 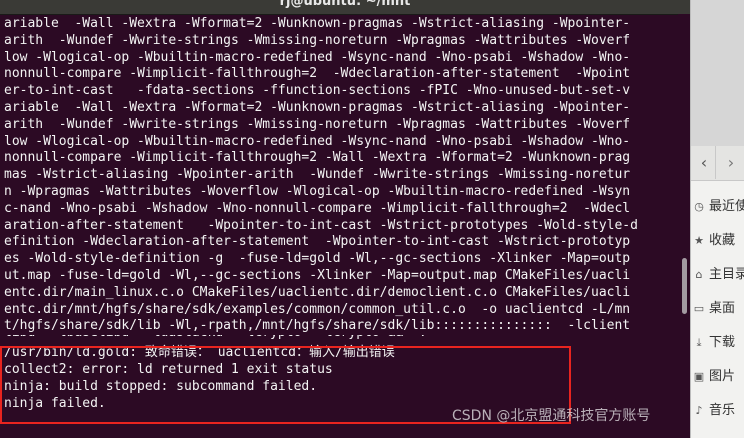 What do you see at coordinates (717, 73) in the screenshot?
I see `file-manager-header` at bounding box center [717, 73].